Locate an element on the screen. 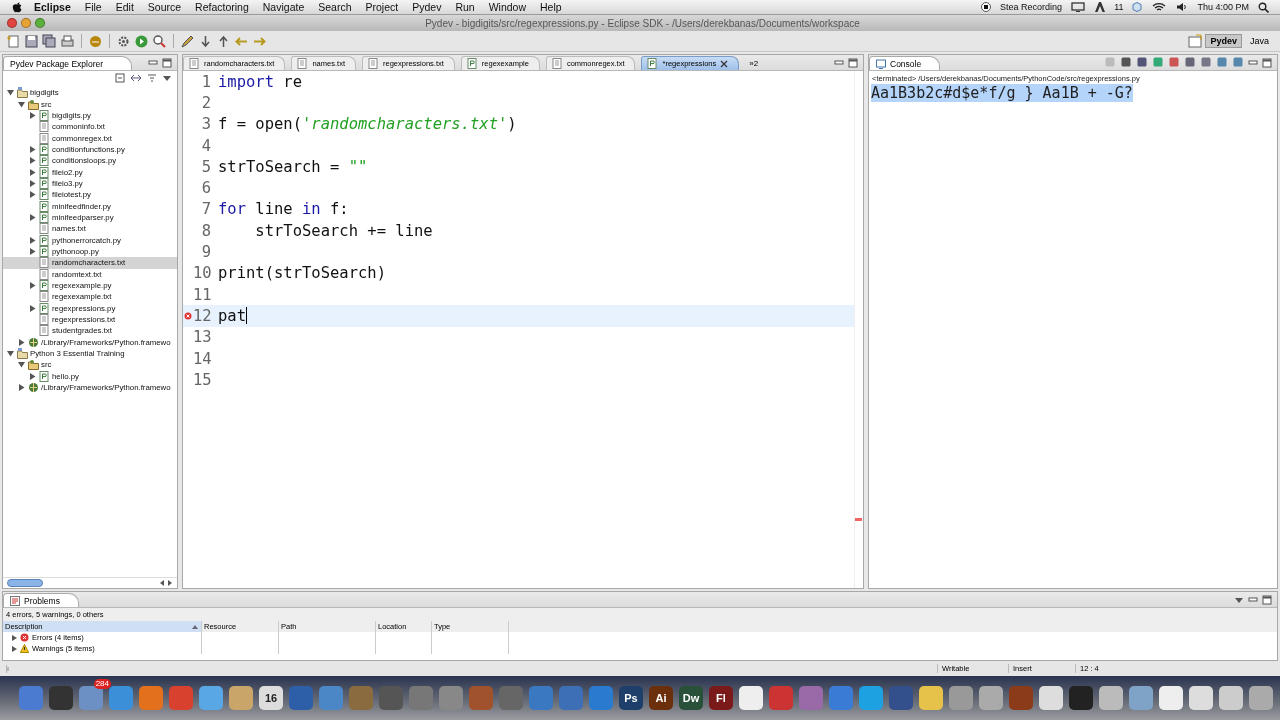 This screenshot has width=1280, height=720. menu-item: Navigate is located at coordinates (283, 7).